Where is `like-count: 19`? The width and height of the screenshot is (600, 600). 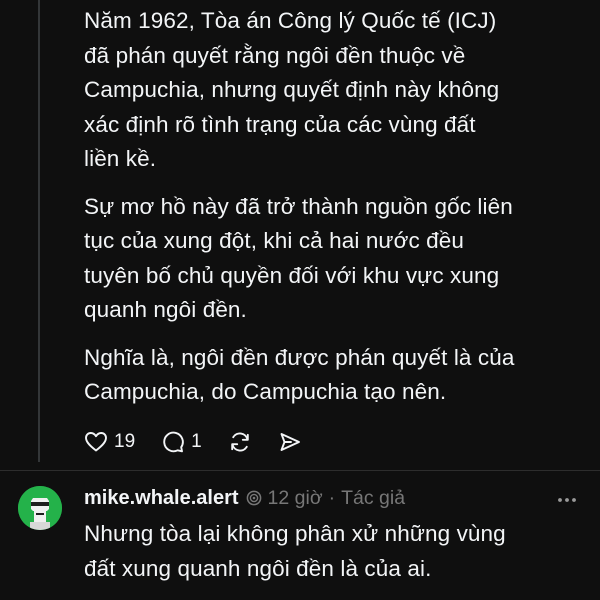 like-count: 19 is located at coordinates (125, 441).